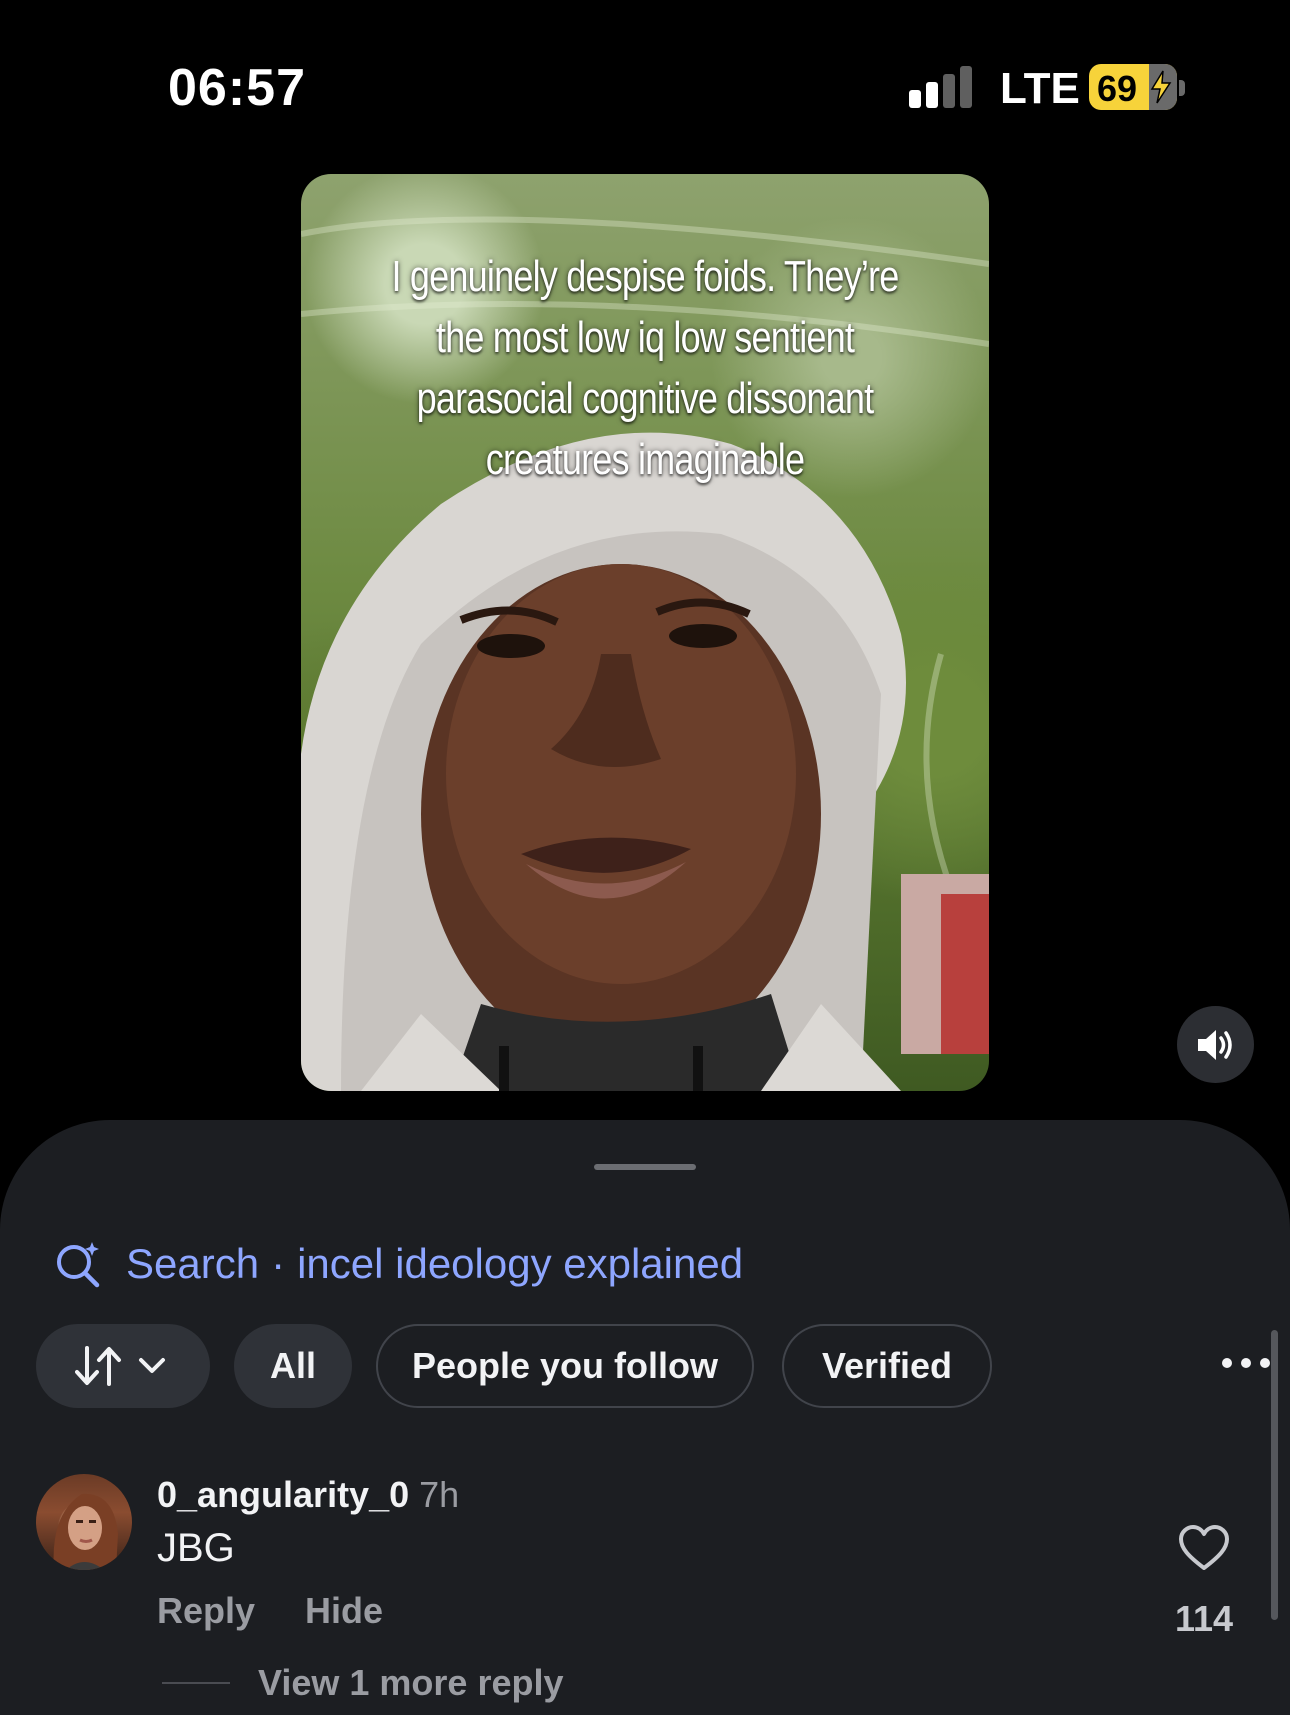 The width and height of the screenshot is (1290, 1715). I want to click on sort-dropdown-button, so click(123, 1366).